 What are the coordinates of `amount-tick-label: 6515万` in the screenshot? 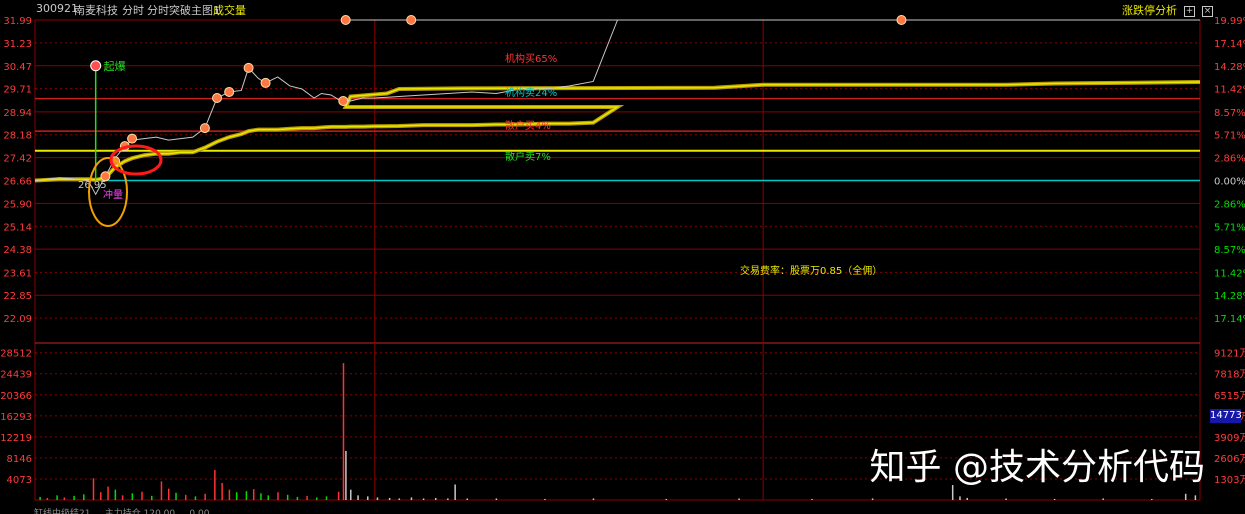 It's located at (1229, 396).